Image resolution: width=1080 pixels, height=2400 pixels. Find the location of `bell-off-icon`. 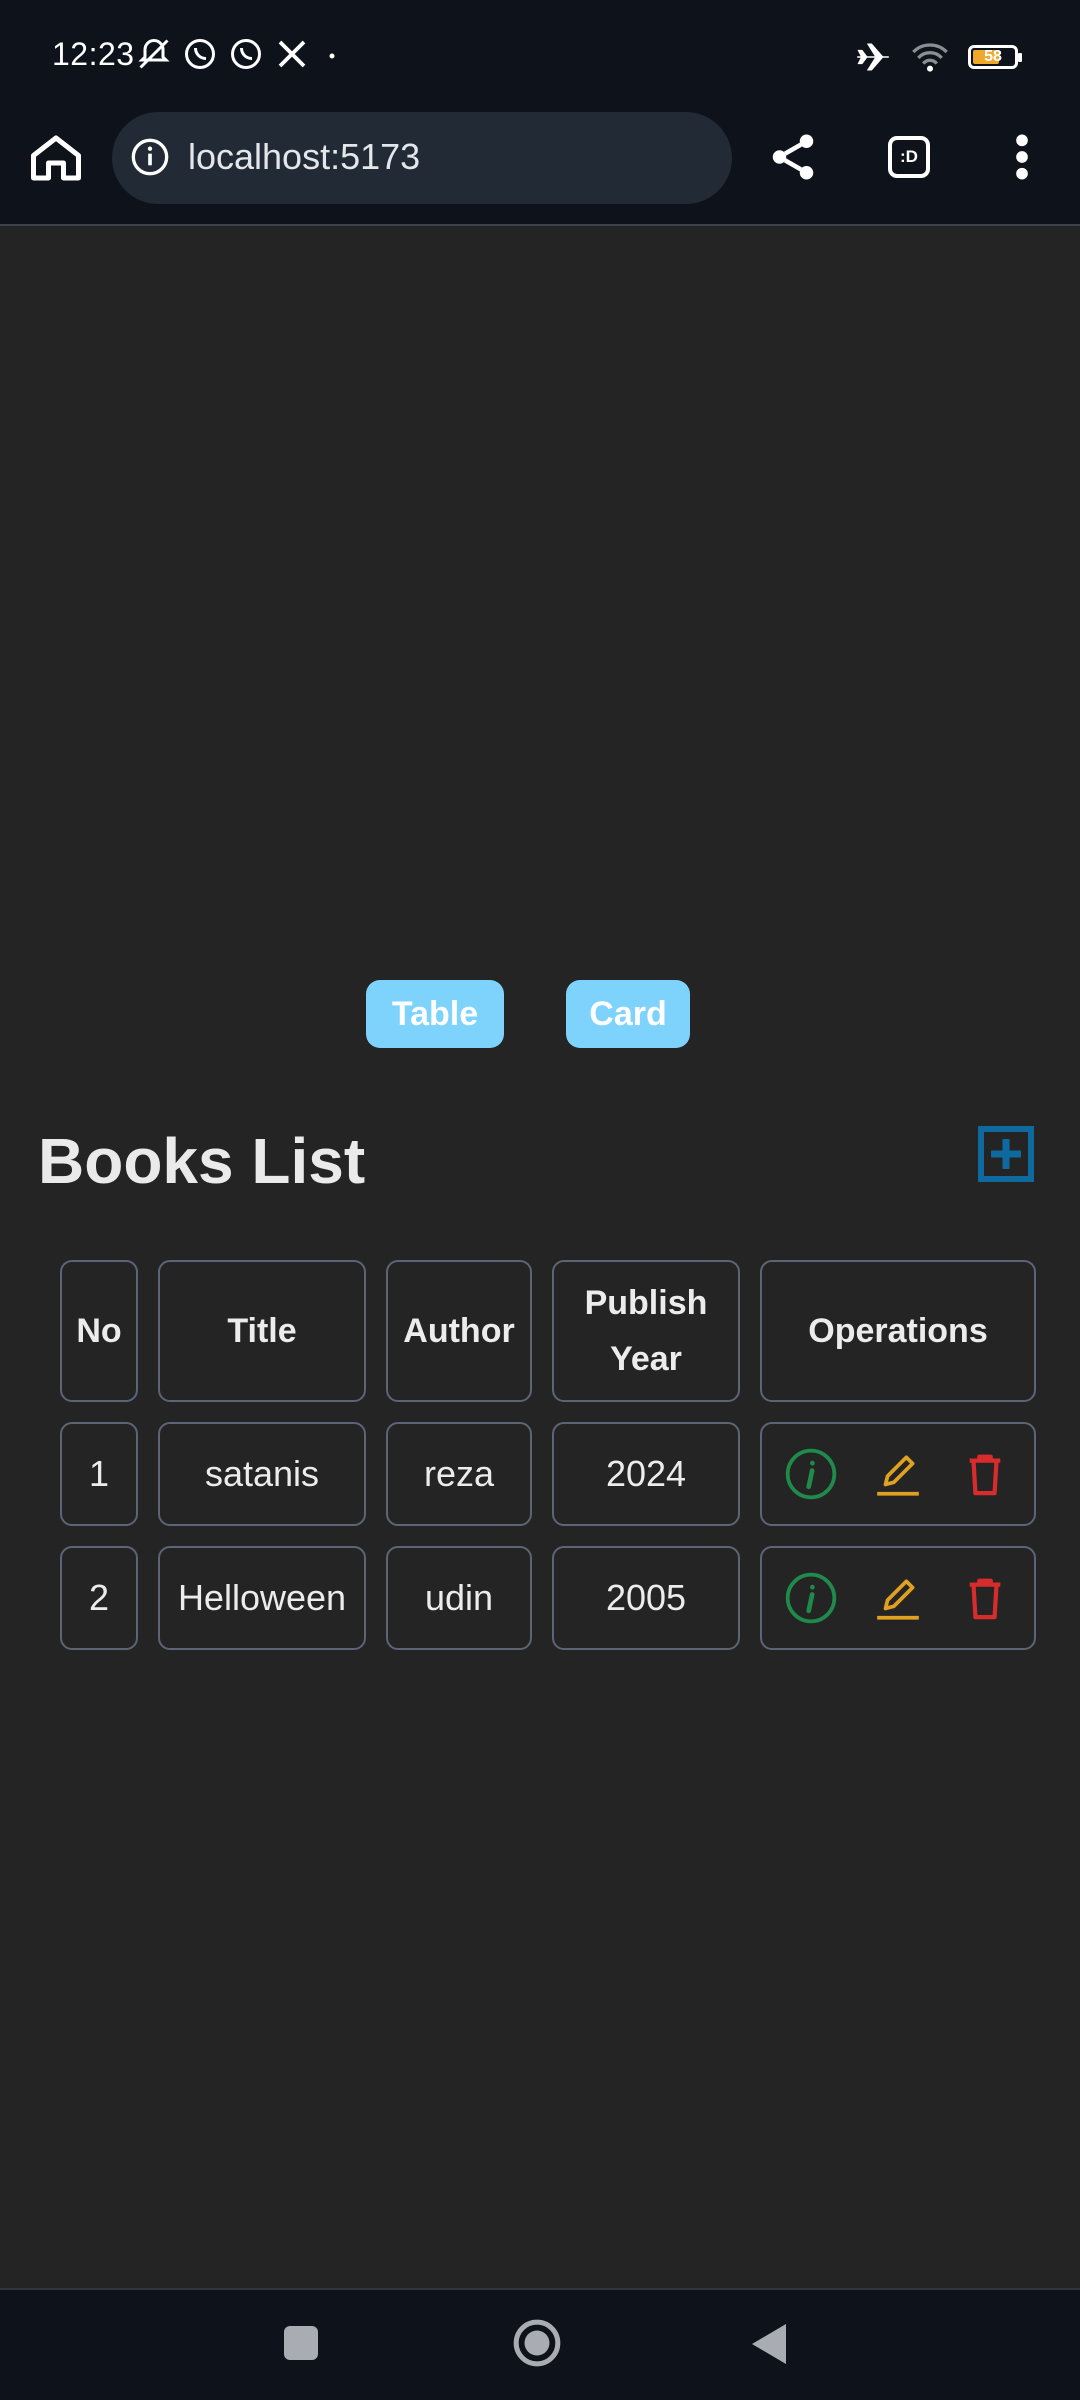

bell-off-icon is located at coordinates (154, 53).